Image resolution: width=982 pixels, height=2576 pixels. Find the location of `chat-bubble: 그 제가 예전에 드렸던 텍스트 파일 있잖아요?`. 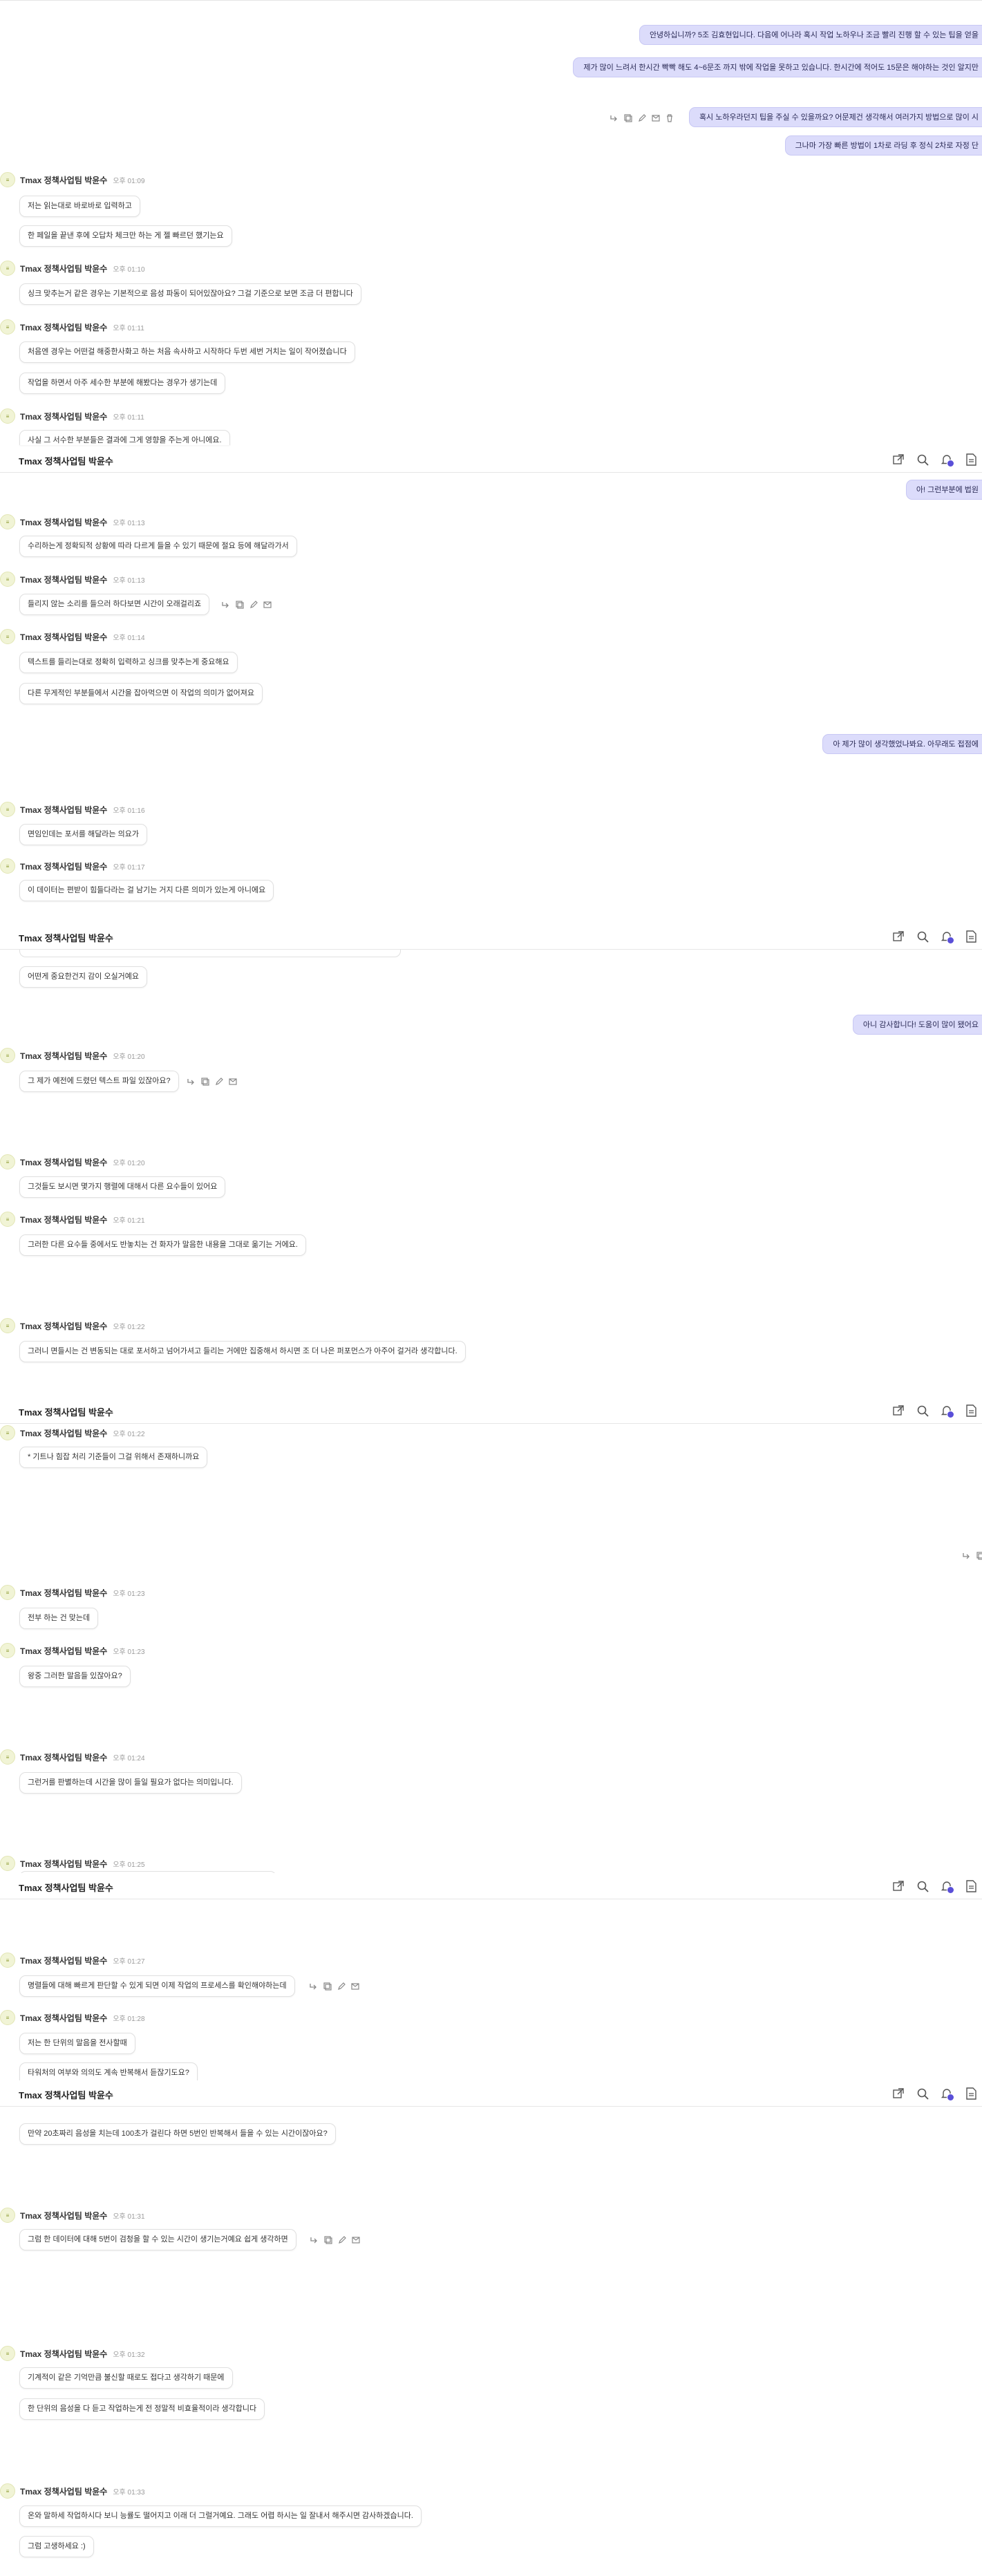

chat-bubble: 그 제가 예전에 드렸던 텍스트 파일 있잖아요? is located at coordinates (99, 1081).